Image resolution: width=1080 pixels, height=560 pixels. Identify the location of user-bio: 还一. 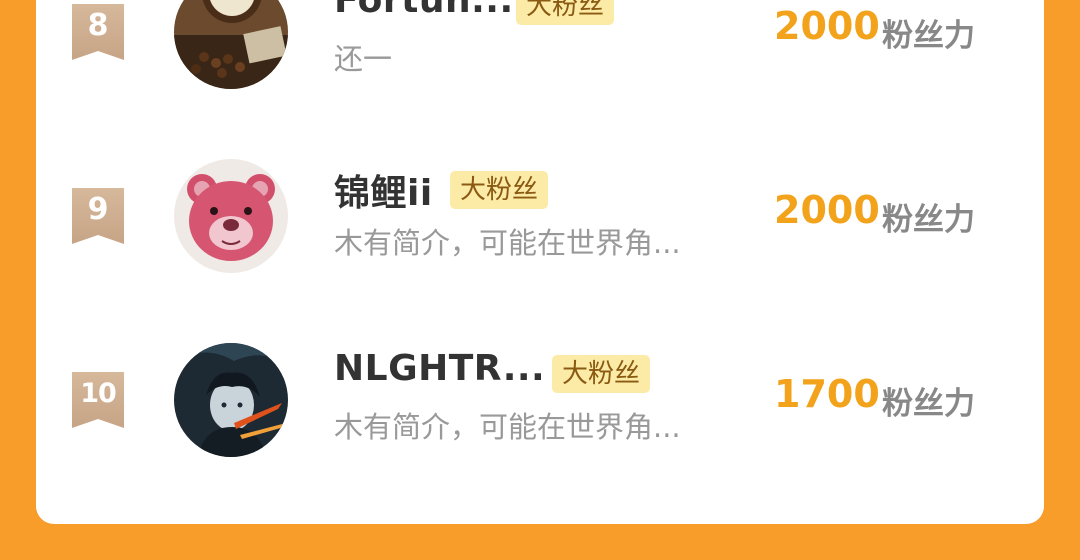
(363, 59).